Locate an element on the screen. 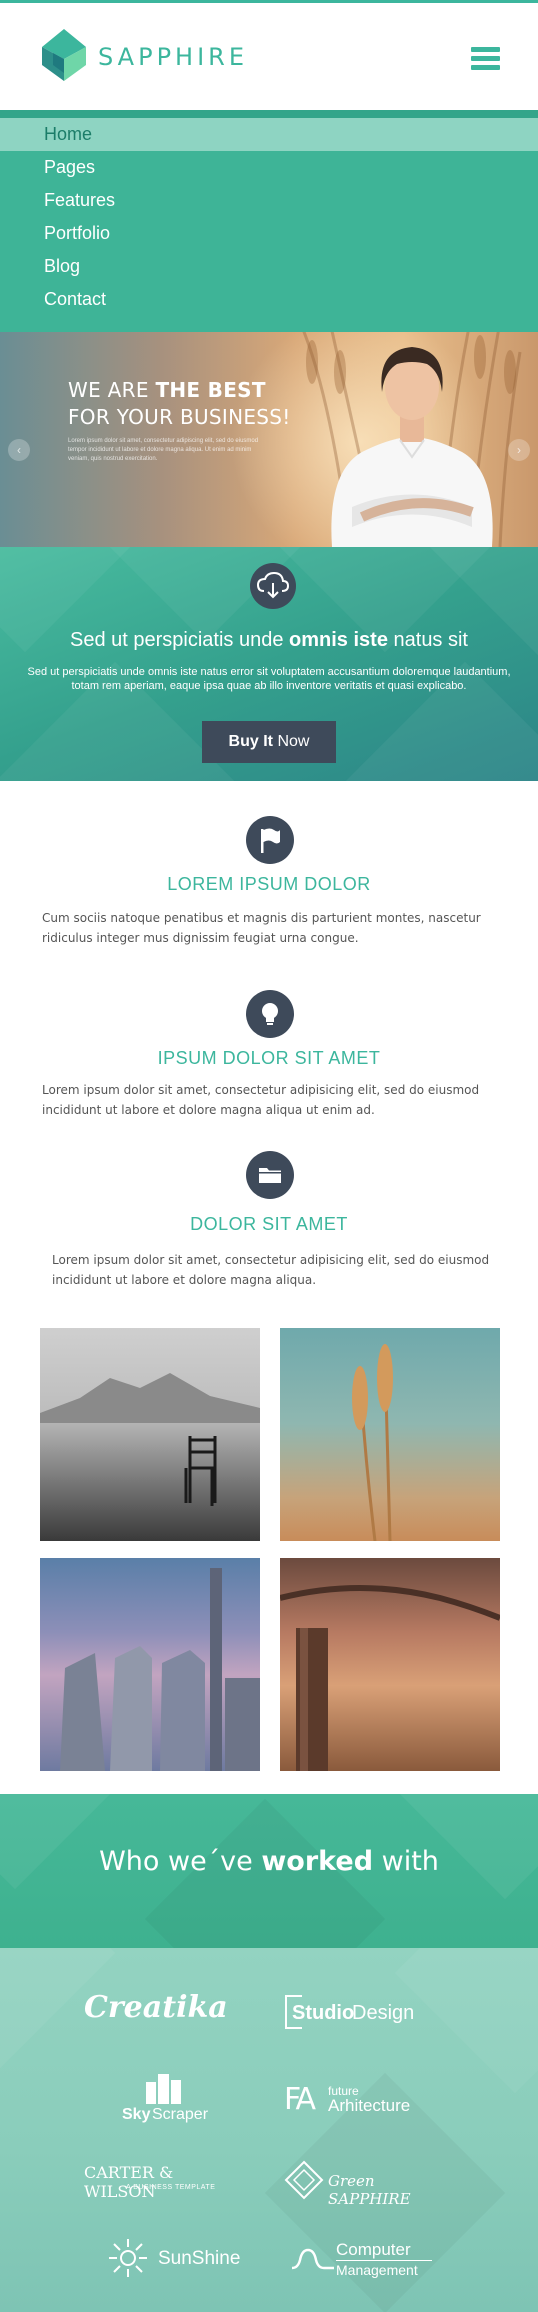  sunshine-label: SunShine is located at coordinates (199, 2258).